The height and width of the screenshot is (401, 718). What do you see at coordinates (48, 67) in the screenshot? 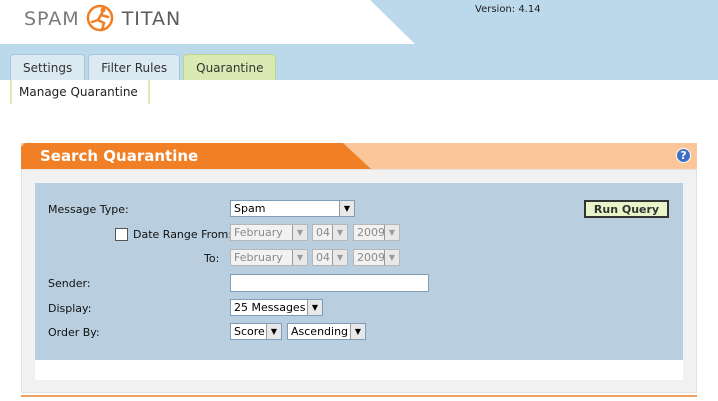
I see `tab-settings: Settings` at bounding box center [48, 67].